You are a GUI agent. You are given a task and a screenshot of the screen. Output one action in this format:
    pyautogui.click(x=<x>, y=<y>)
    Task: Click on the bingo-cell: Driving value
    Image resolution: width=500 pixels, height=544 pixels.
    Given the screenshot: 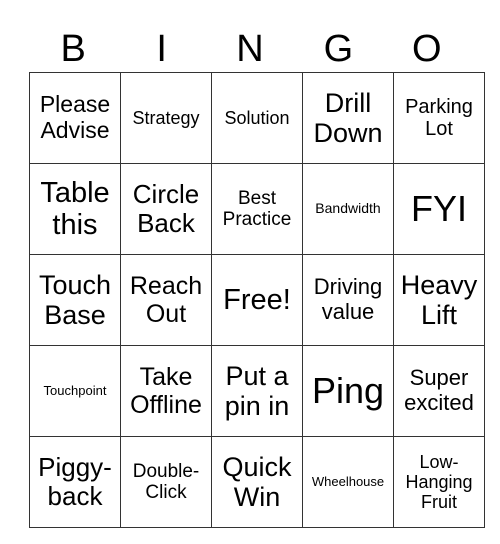 What is the action you would take?
    pyautogui.click(x=348, y=300)
    